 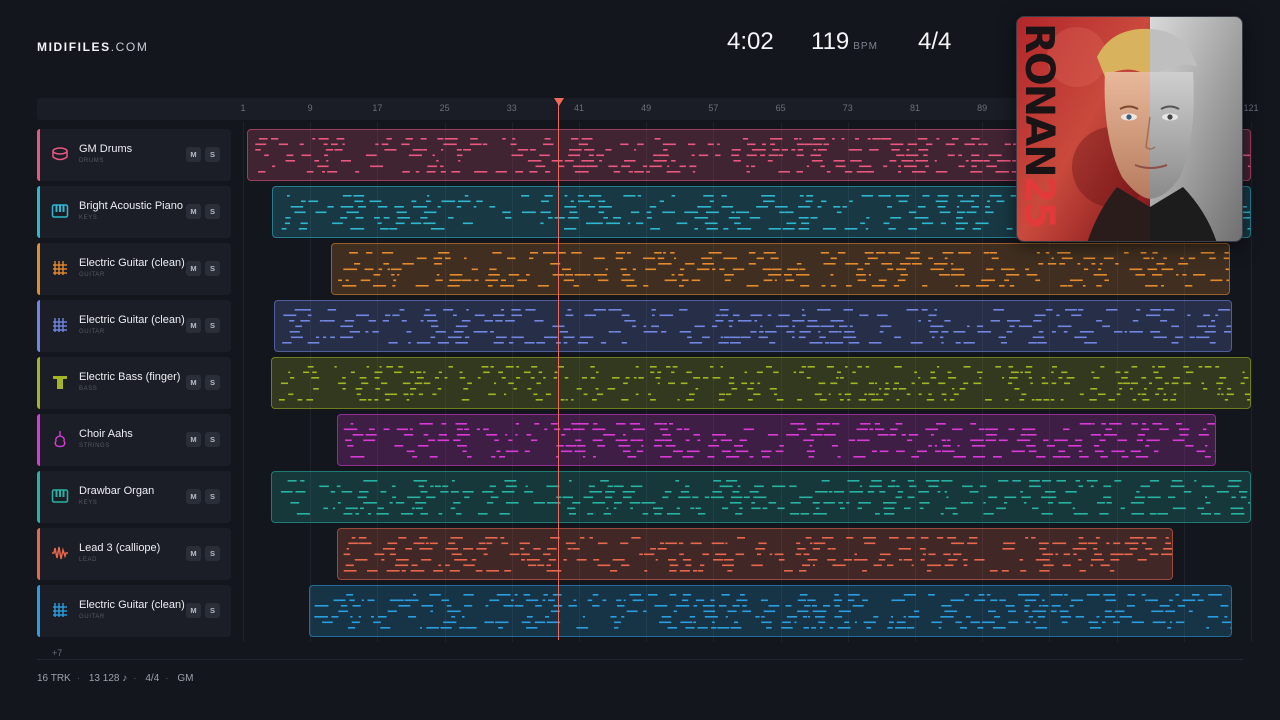 I want to click on lead-icon, so click(x=60, y=553).